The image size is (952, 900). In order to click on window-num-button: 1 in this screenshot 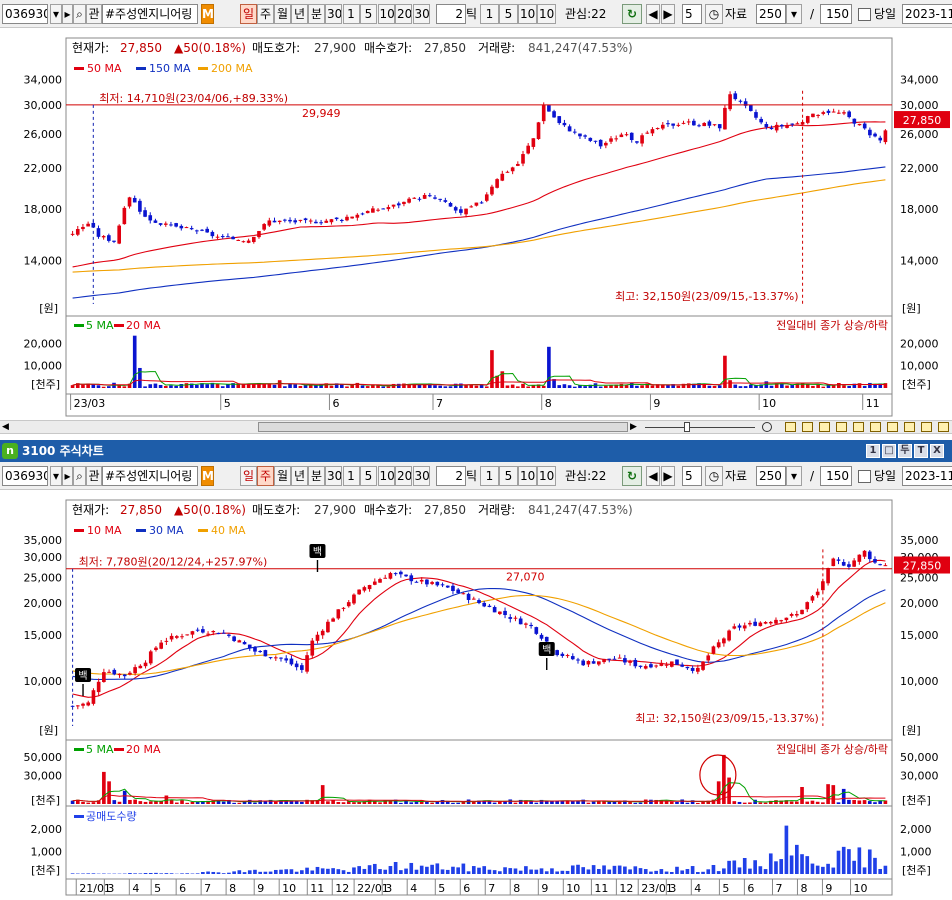, I will do `click(873, 451)`.